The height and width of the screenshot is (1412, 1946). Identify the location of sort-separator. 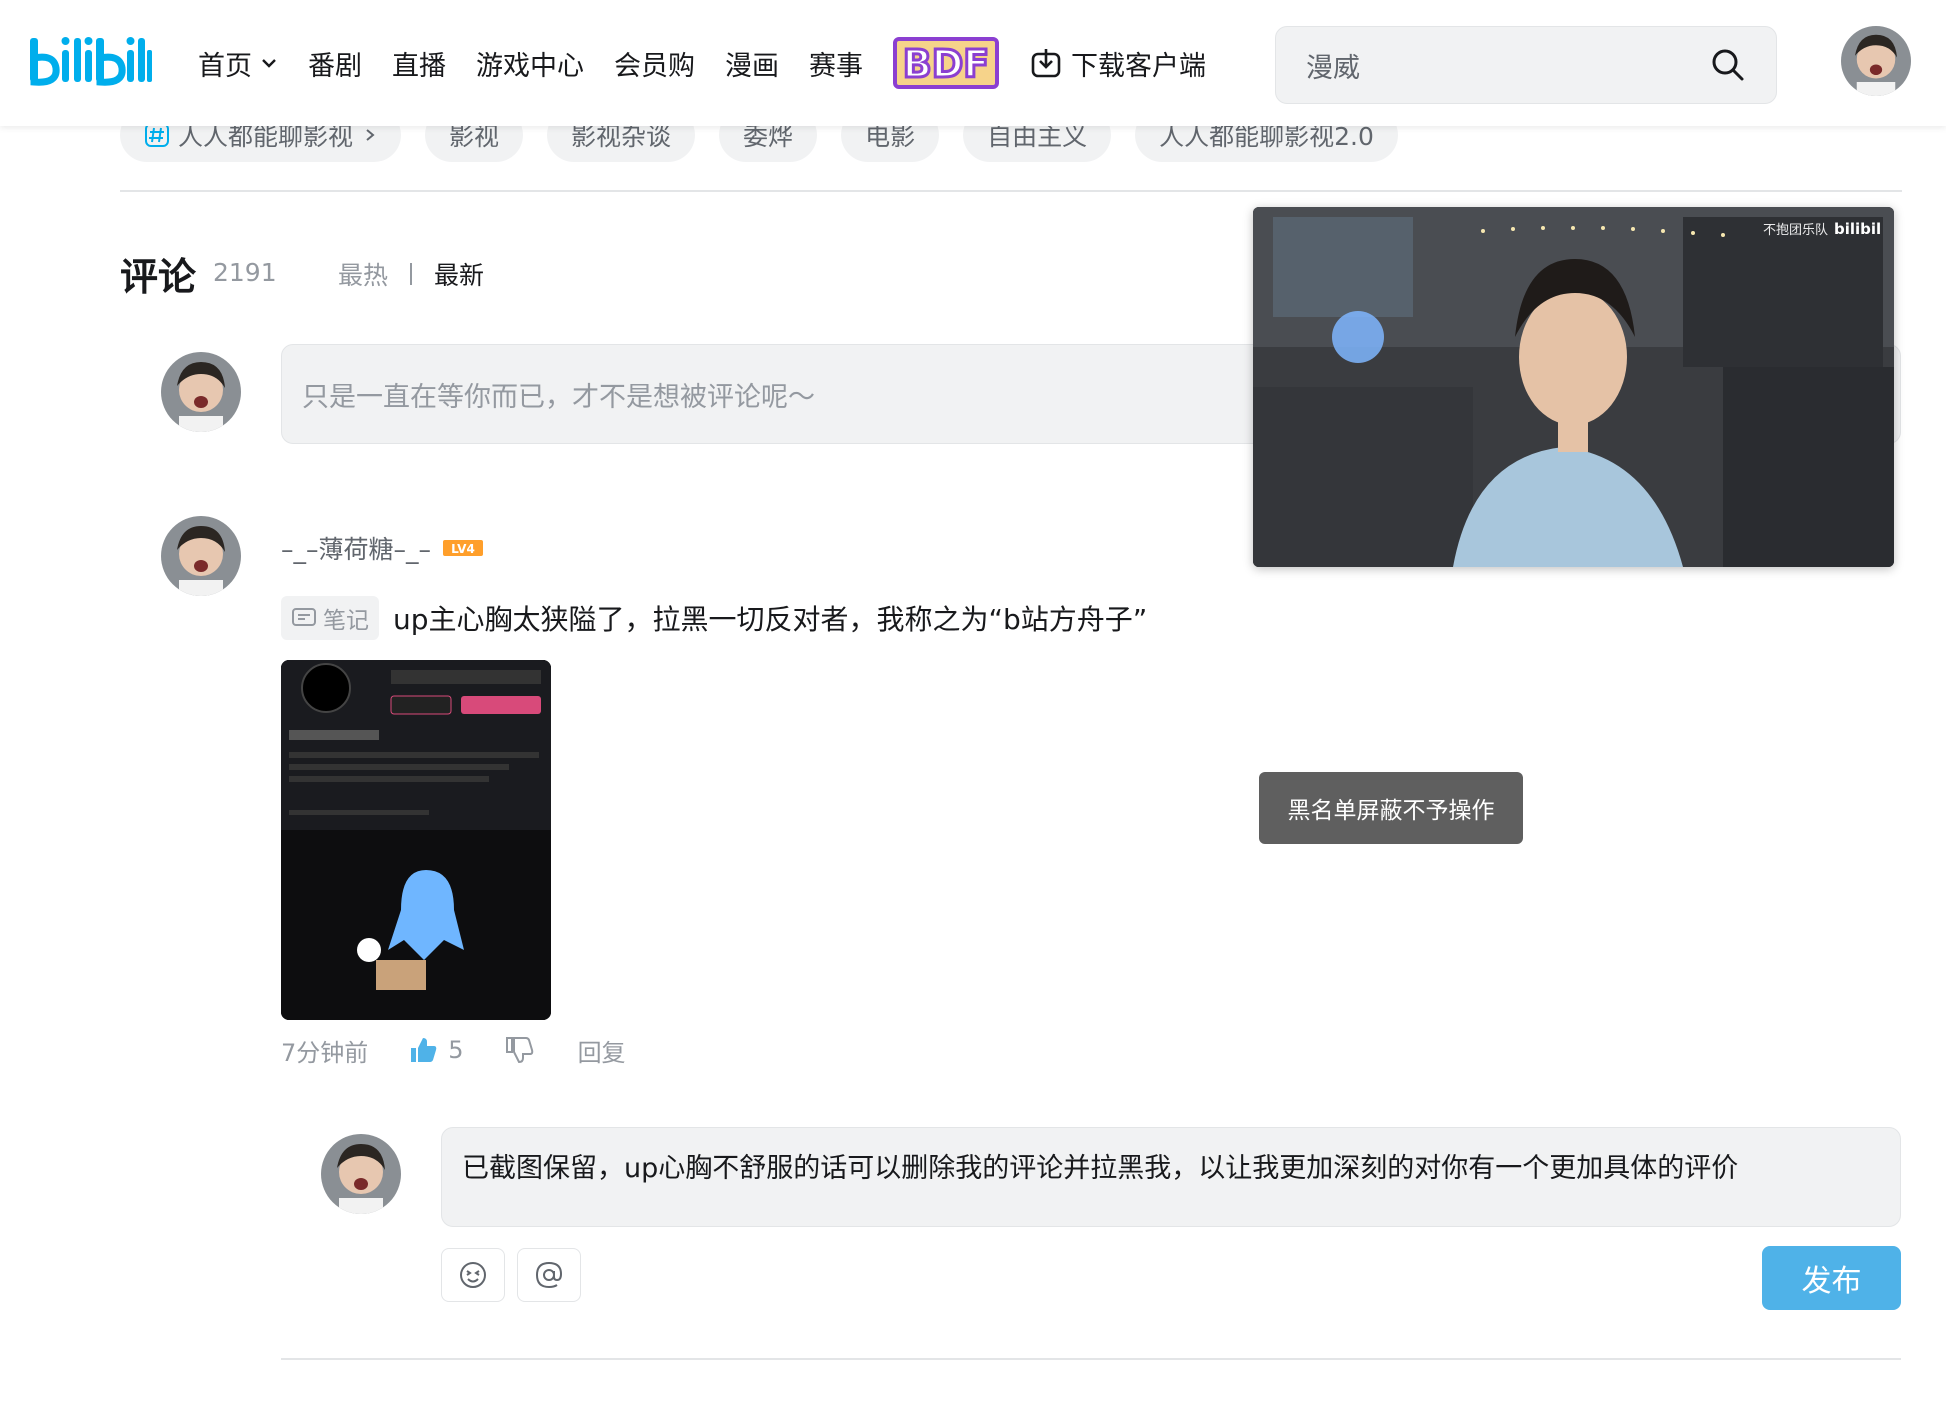
(411, 274).